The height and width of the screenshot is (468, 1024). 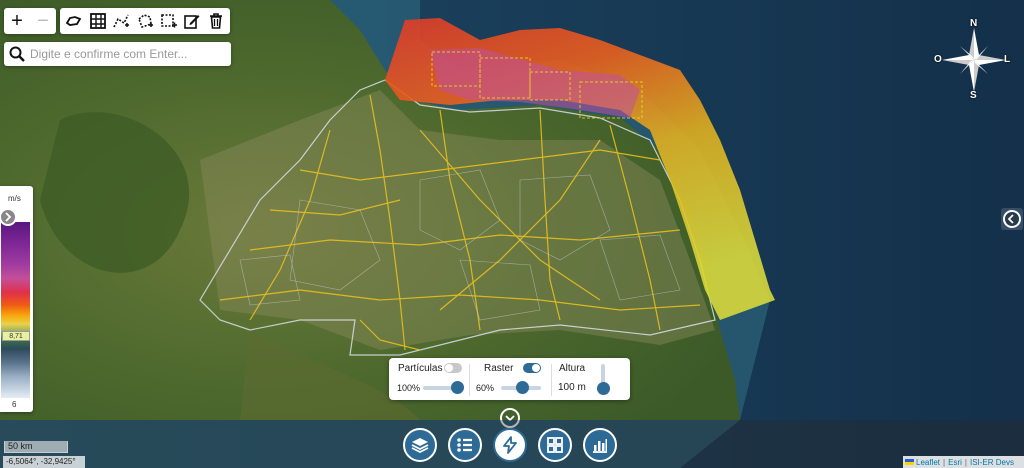 I want to click on search-input, so click(x=127, y=54).